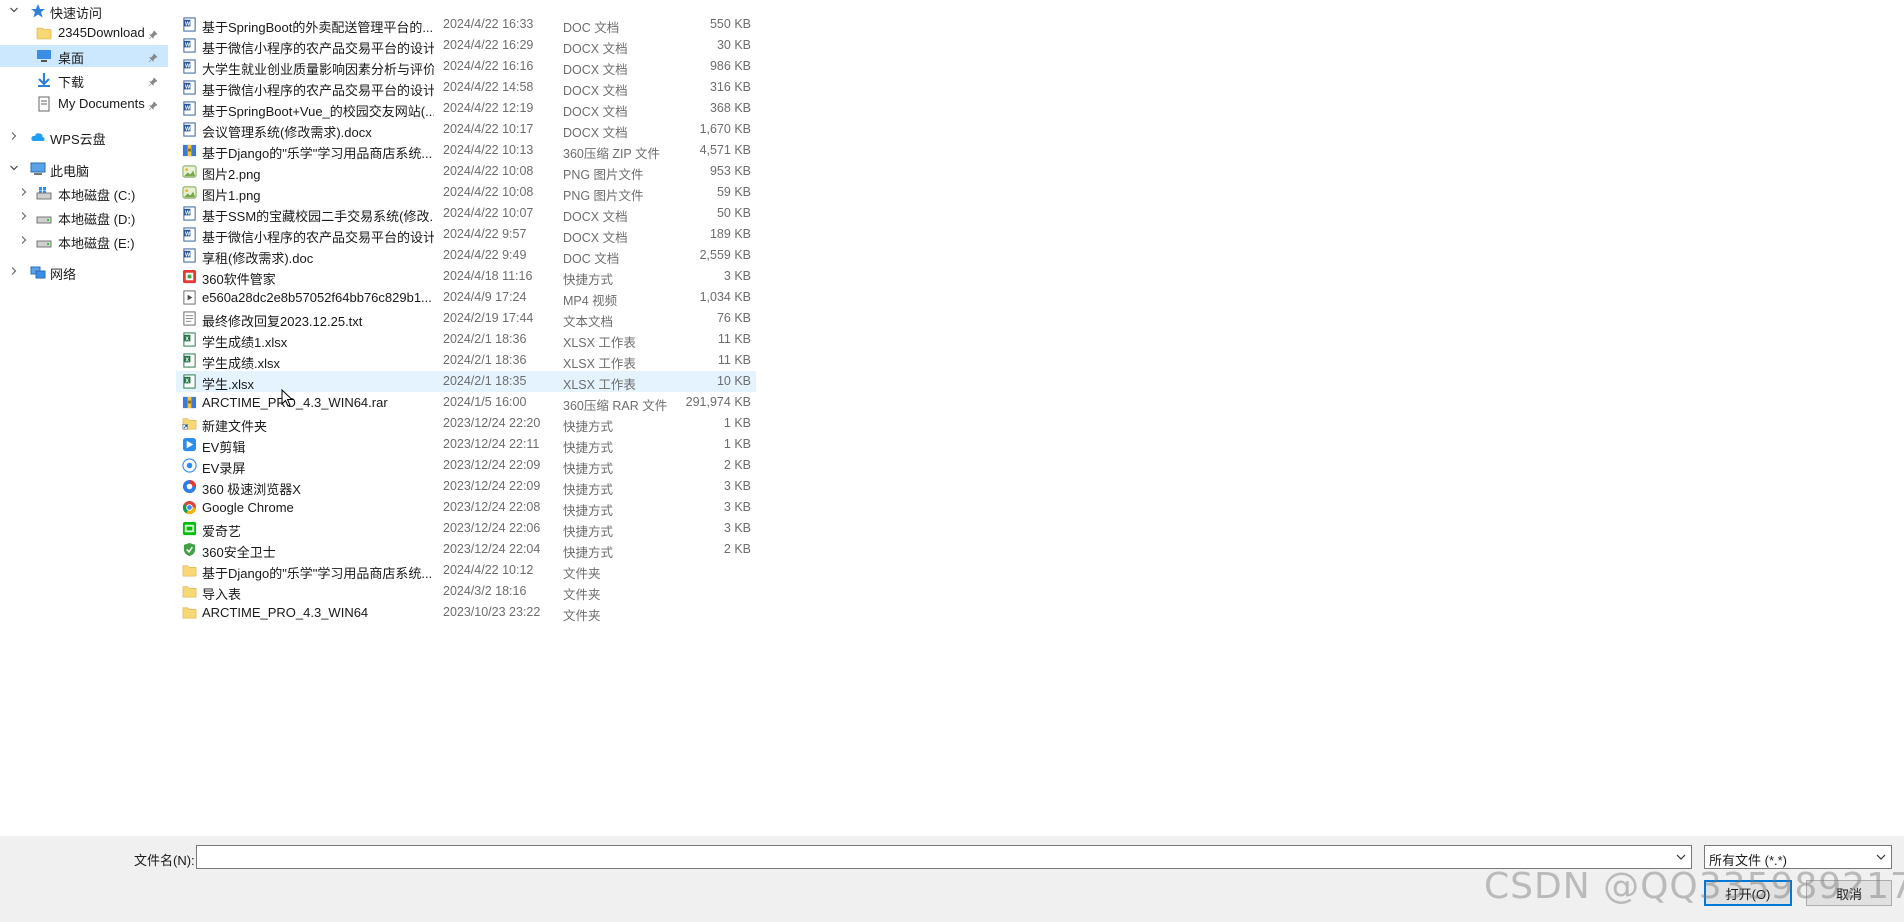 This screenshot has height=922, width=1904. What do you see at coordinates (231, 174) in the screenshot?
I see `file-name: 图片2.png` at bounding box center [231, 174].